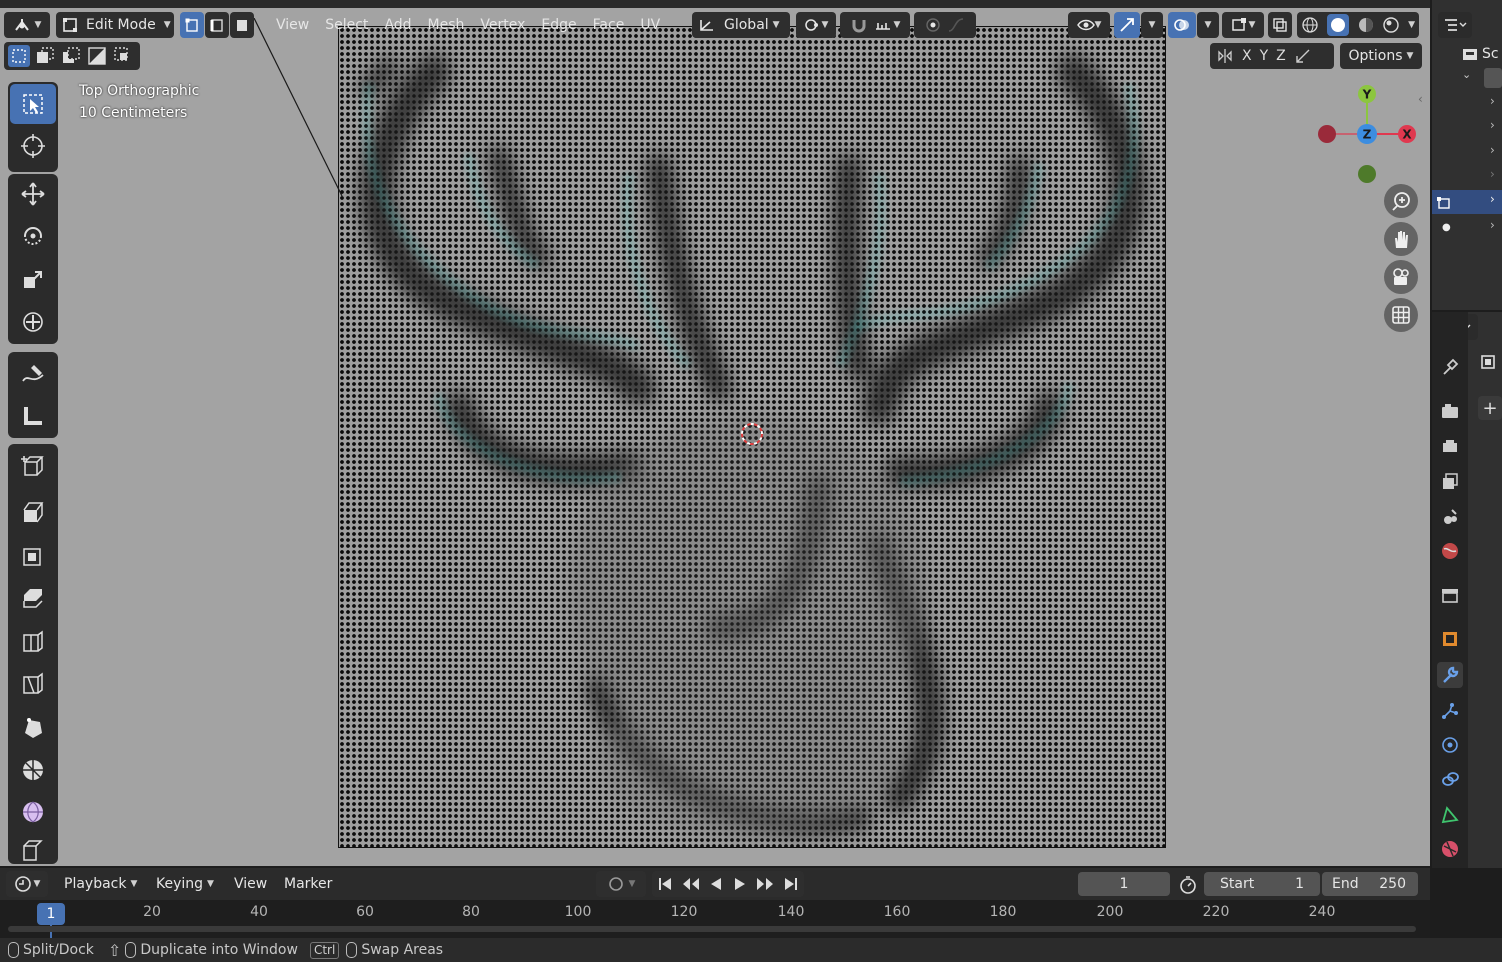 The height and width of the screenshot is (962, 1502). Describe the element at coordinates (33, 416) in the screenshot. I see `measure-tool` at that location.